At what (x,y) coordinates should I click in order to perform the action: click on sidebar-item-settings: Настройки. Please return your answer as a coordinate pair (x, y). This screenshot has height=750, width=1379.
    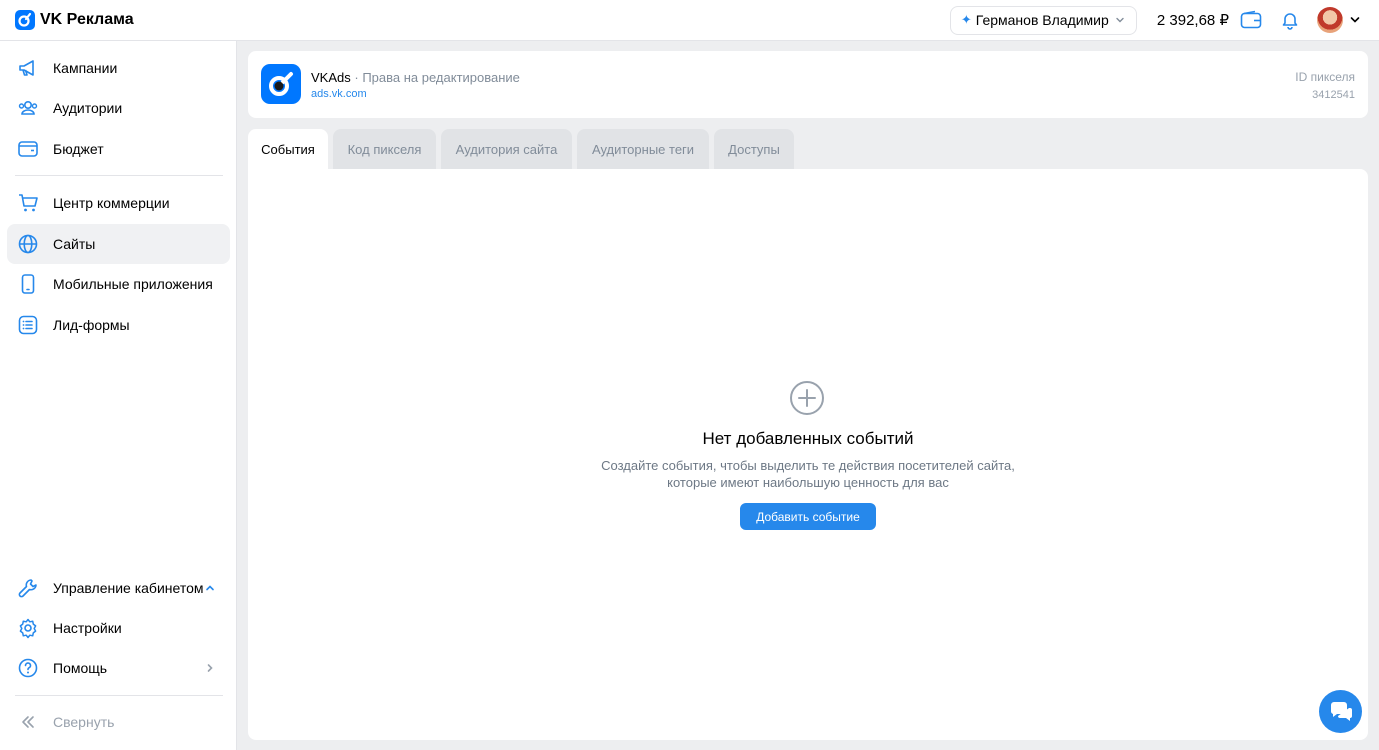
    Looking at the image, I should click on (118, 628).